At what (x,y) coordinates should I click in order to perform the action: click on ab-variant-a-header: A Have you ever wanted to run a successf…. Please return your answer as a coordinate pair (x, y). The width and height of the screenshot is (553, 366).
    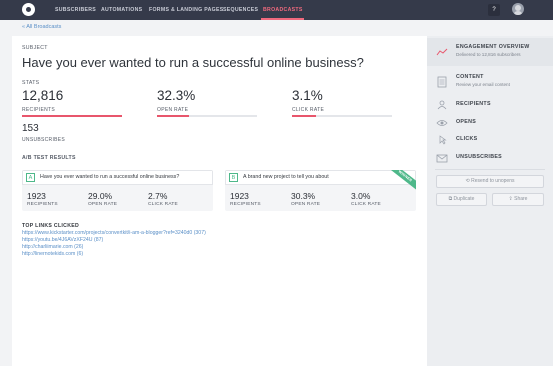
    Looking at the image, I should click on (117, 177).